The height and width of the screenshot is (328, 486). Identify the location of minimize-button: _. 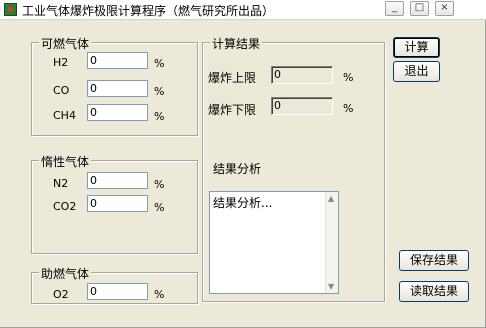
(394, 8).